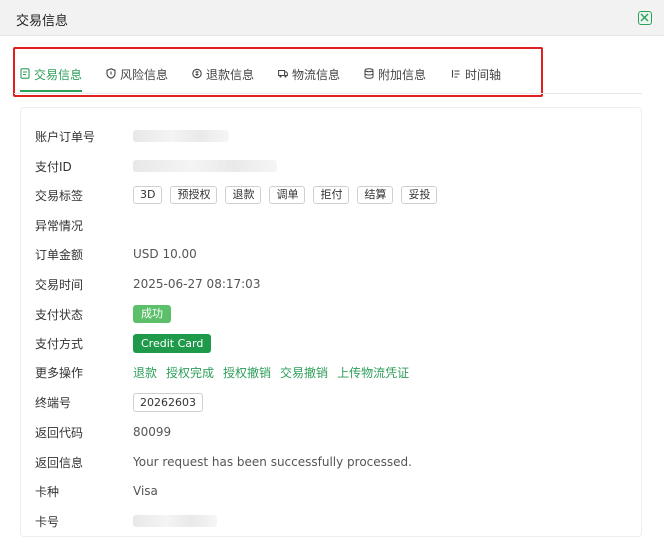 This screenshot has height=537, width=664. What do you see at coordinates (283, 74) in the screenshot?
I see `truck-icon` at bounding box center [283, 74].